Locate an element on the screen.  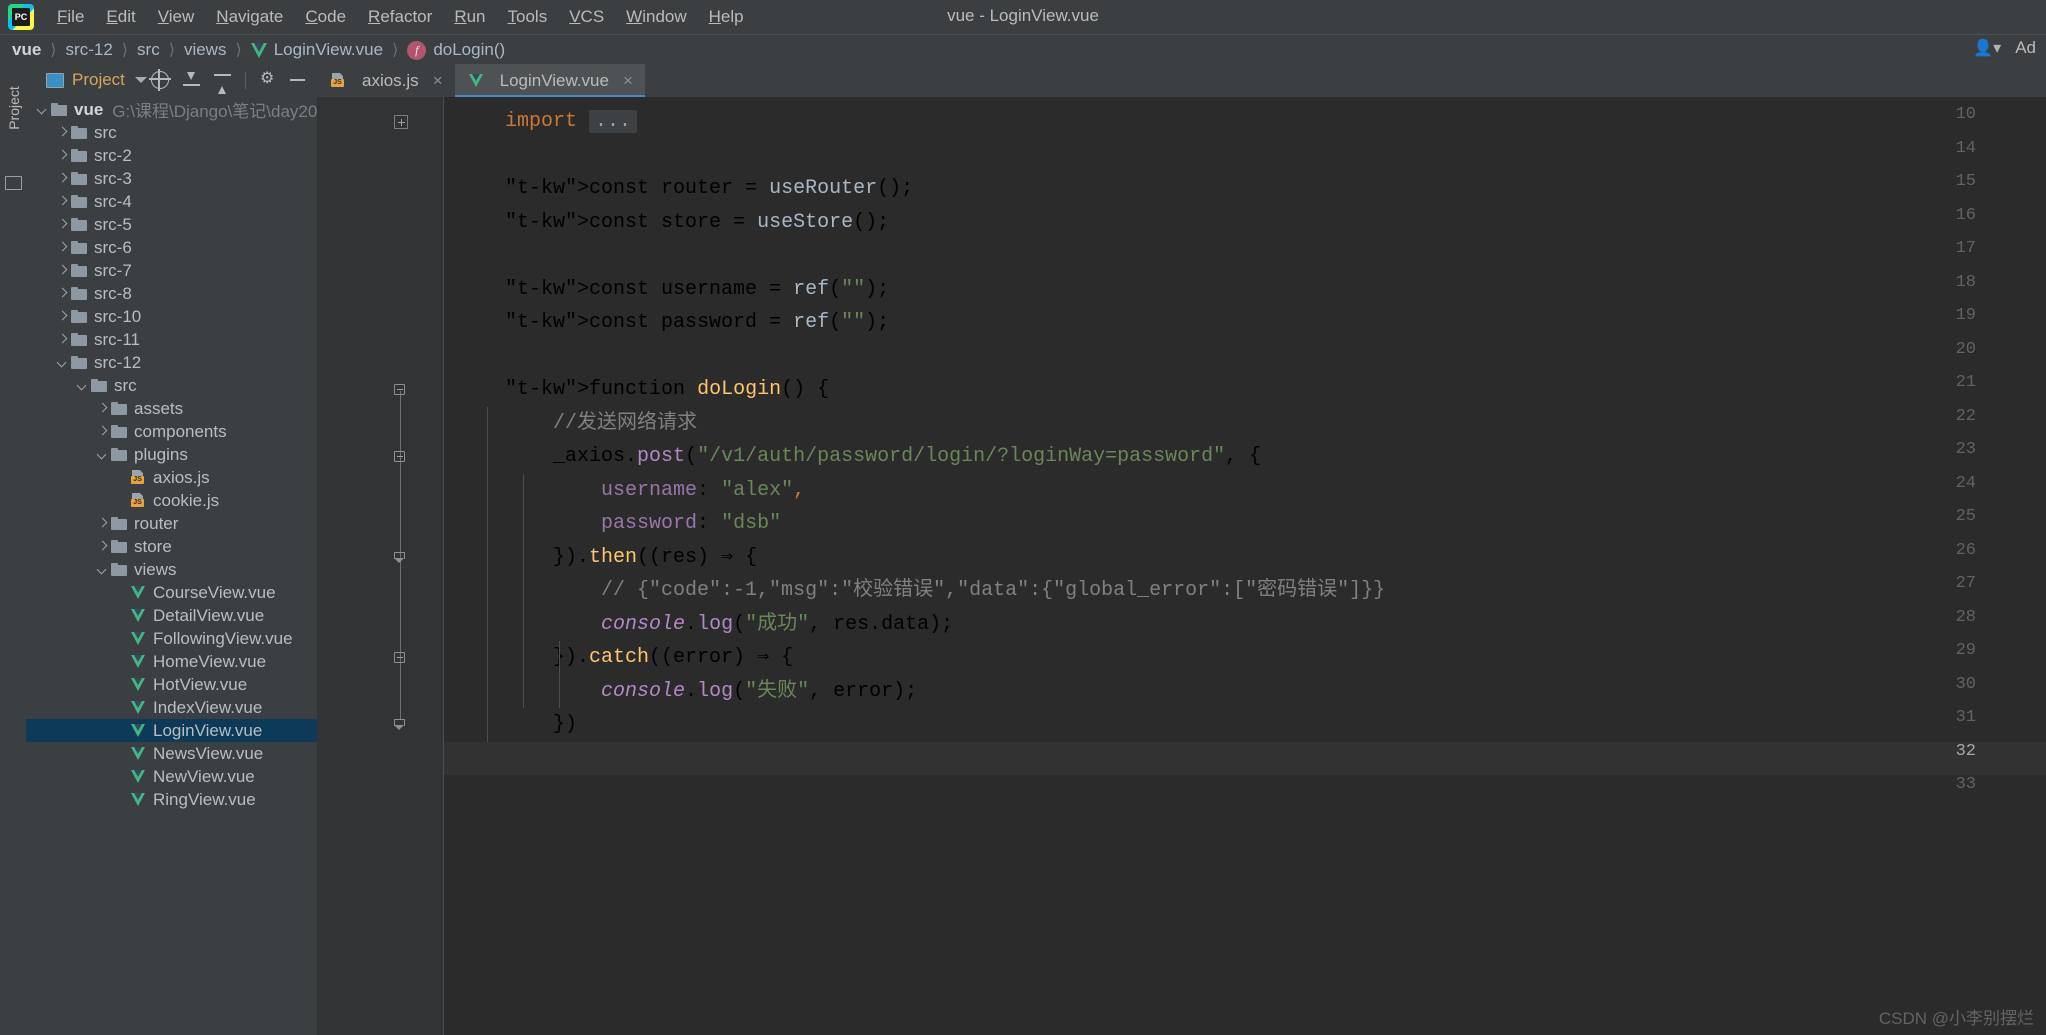
editor-tab-loginview-vue: LoginView.vue × is located at coordinates (550, 80).